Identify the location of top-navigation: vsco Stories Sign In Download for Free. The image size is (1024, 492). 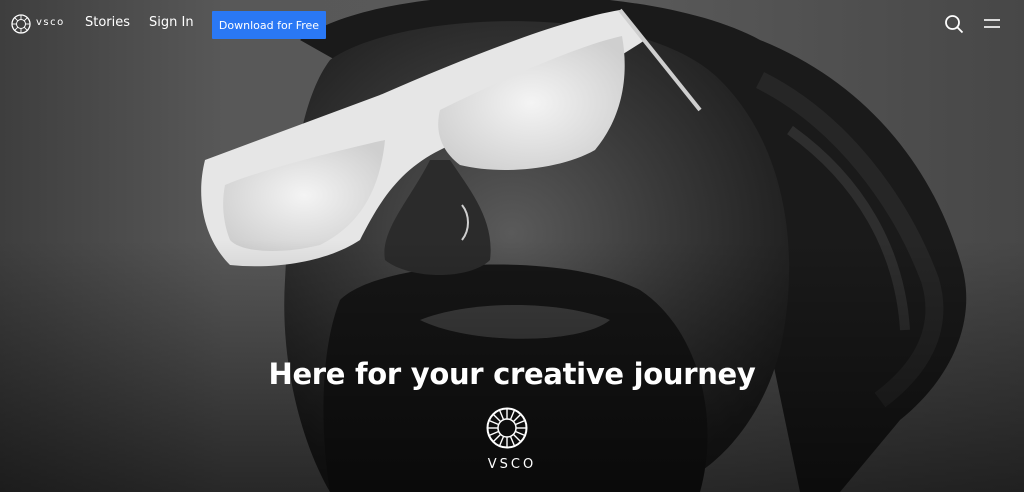
(512, 24).